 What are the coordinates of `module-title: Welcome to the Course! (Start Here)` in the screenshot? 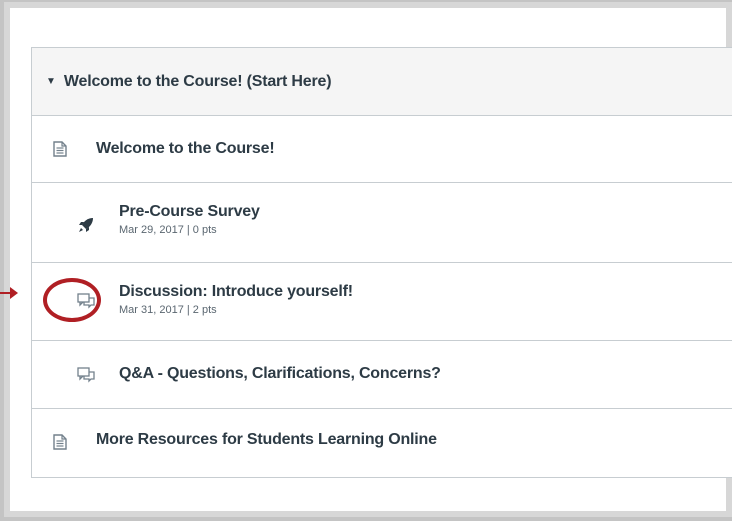 It's located at (197, 81).